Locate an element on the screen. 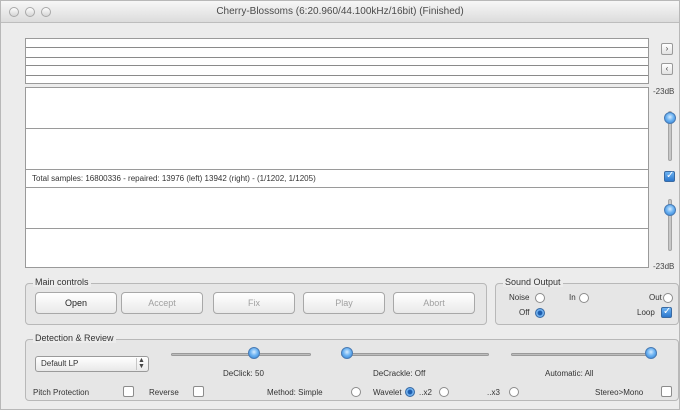 The image size is (680, 410). play-button: Play is located at coordinates (344, 303).